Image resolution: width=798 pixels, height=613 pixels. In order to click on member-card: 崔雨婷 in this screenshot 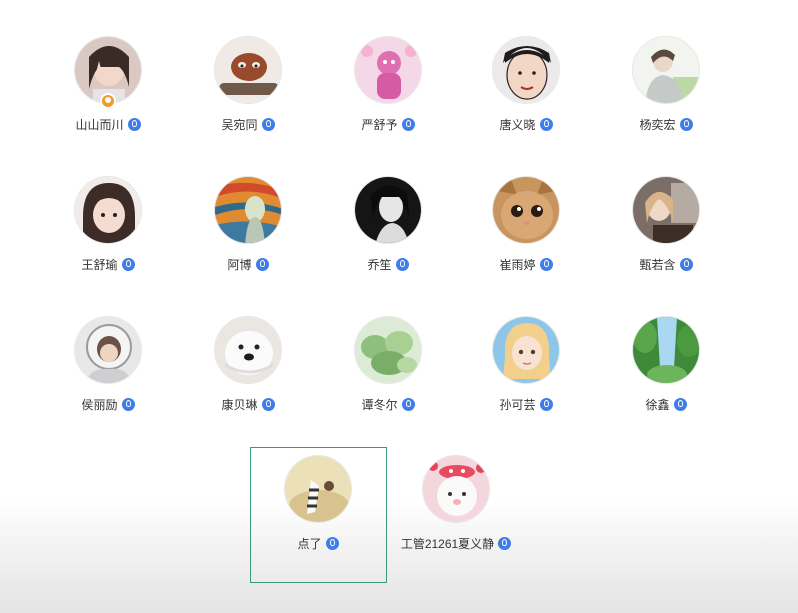, I will do `click(526, 231)`.